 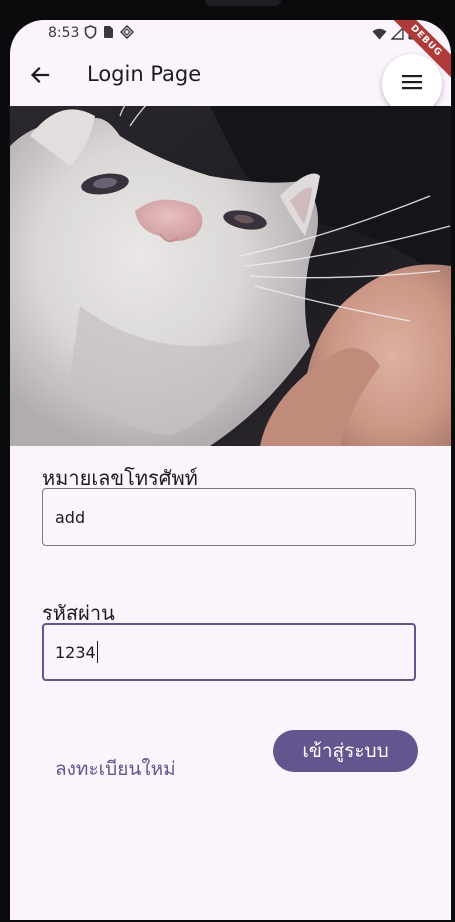 I want to click on shield-icon, so click(x=90, y=33).